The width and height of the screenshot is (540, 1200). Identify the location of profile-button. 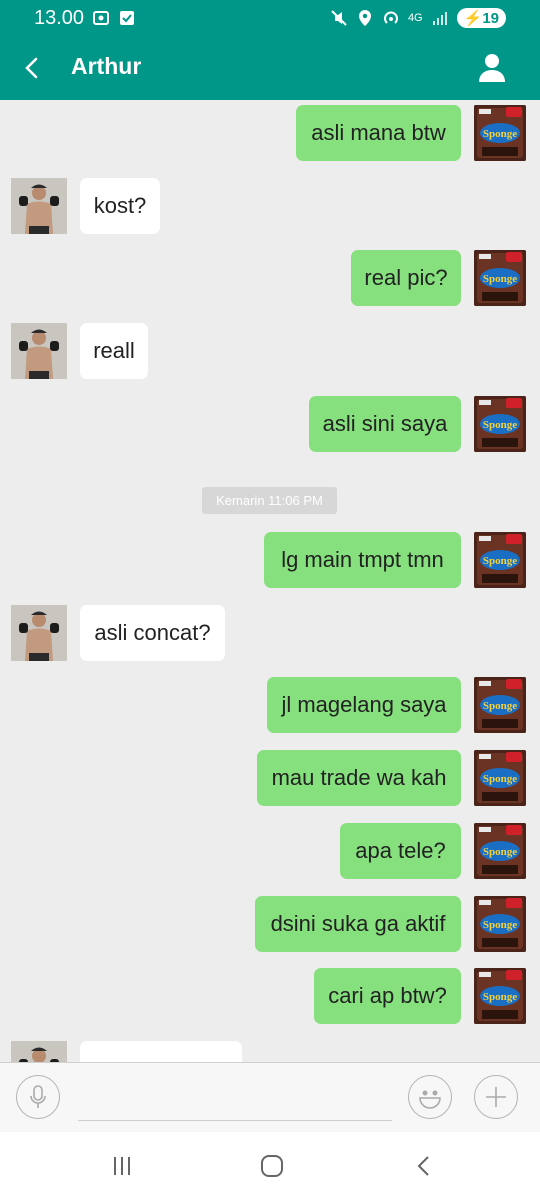
(492, 68).